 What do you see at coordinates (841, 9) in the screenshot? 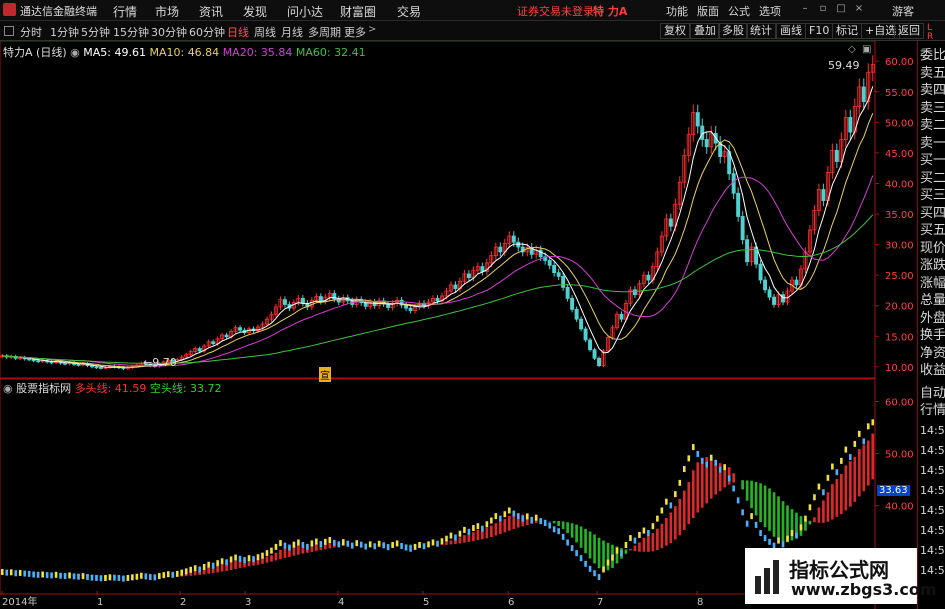
I see `maximize-icon: □` at bounding box center [841, 9].